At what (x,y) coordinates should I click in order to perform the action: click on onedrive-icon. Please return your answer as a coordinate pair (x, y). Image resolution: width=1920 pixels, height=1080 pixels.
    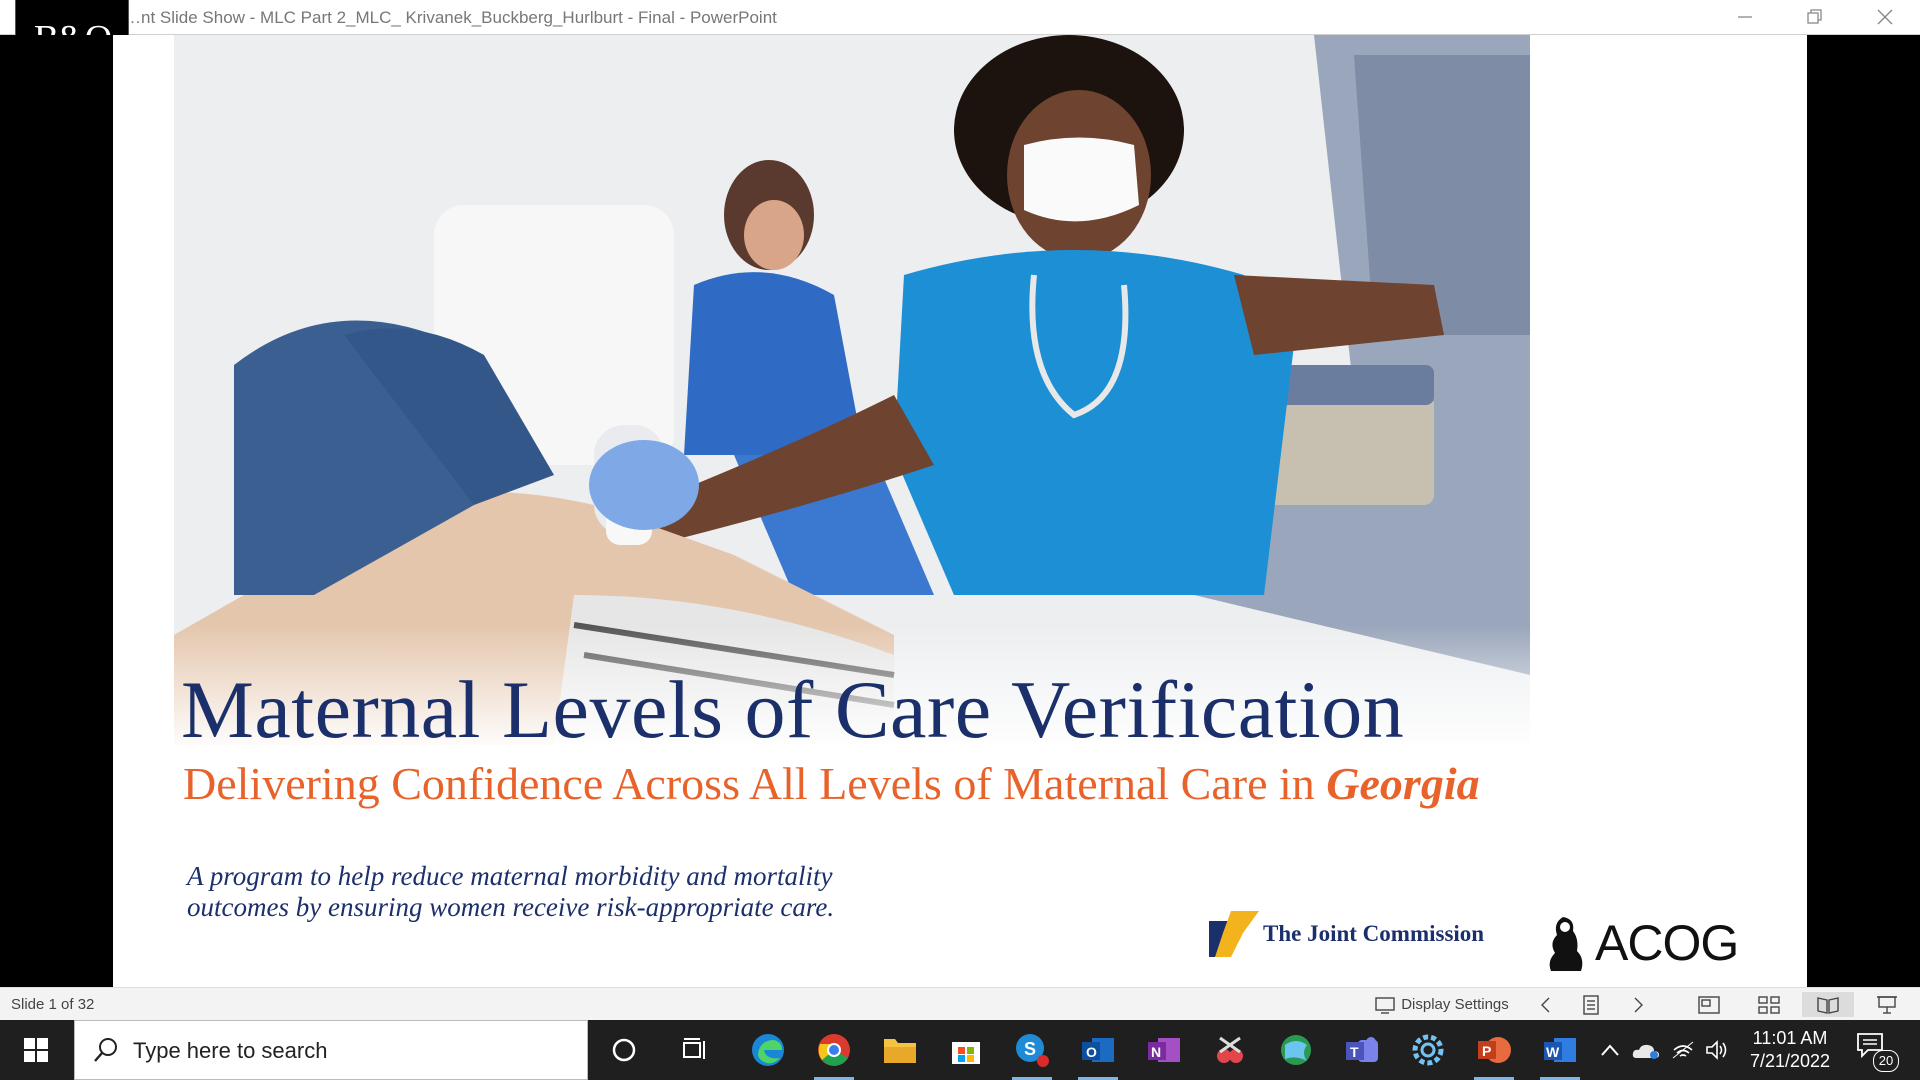
    Looking at the image, I should click on (1645, 1051).